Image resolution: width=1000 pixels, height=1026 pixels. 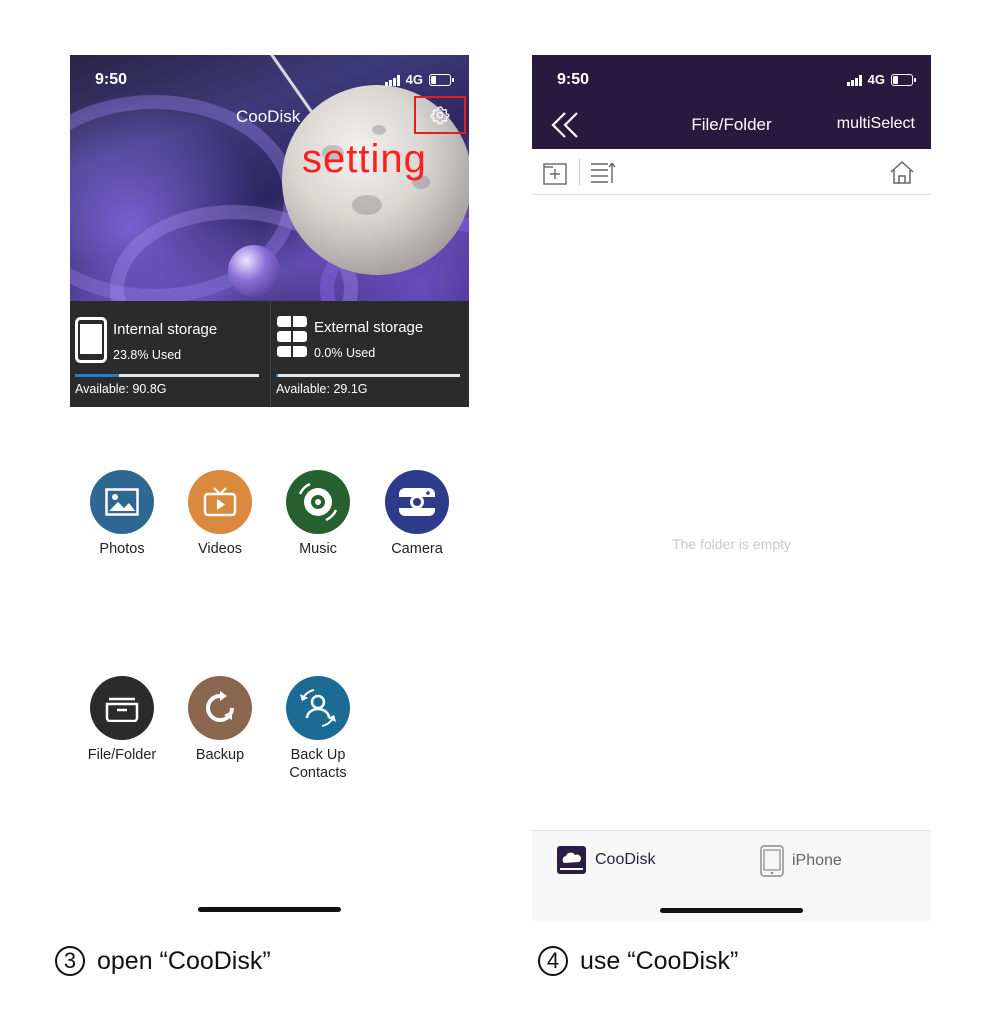 I want to click on toolbar-divider, so click(x=579, y=172).